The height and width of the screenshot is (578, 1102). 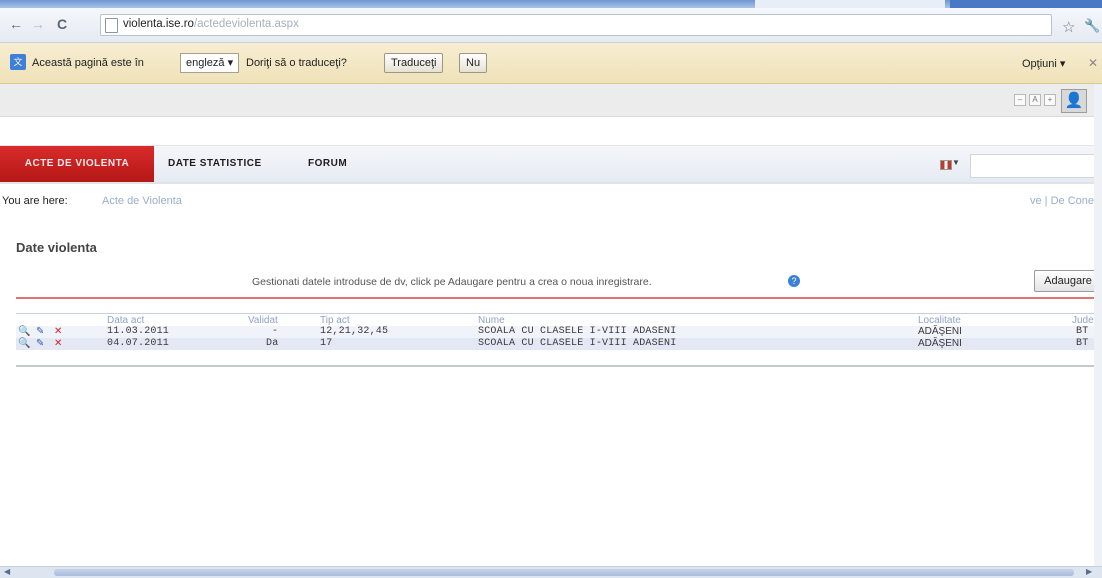 I want to click on page-icon, so click(x=111, y=25).